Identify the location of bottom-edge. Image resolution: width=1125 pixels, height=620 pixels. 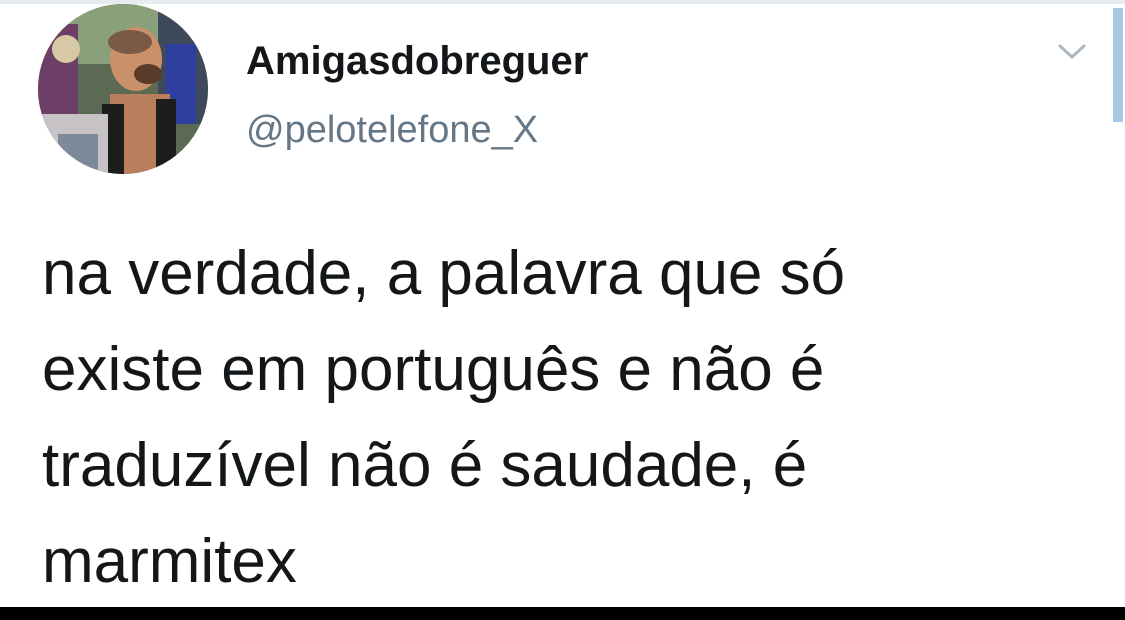
(562, 613).